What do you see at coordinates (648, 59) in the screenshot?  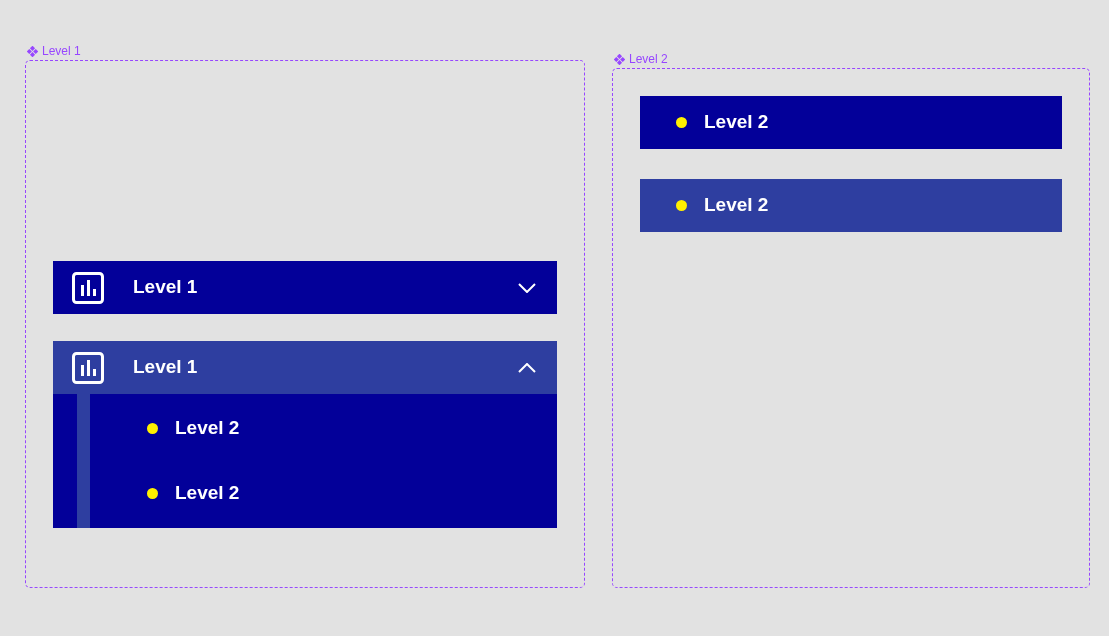 I see `component-set-label: Level 2` at bounding box center [648, 59].